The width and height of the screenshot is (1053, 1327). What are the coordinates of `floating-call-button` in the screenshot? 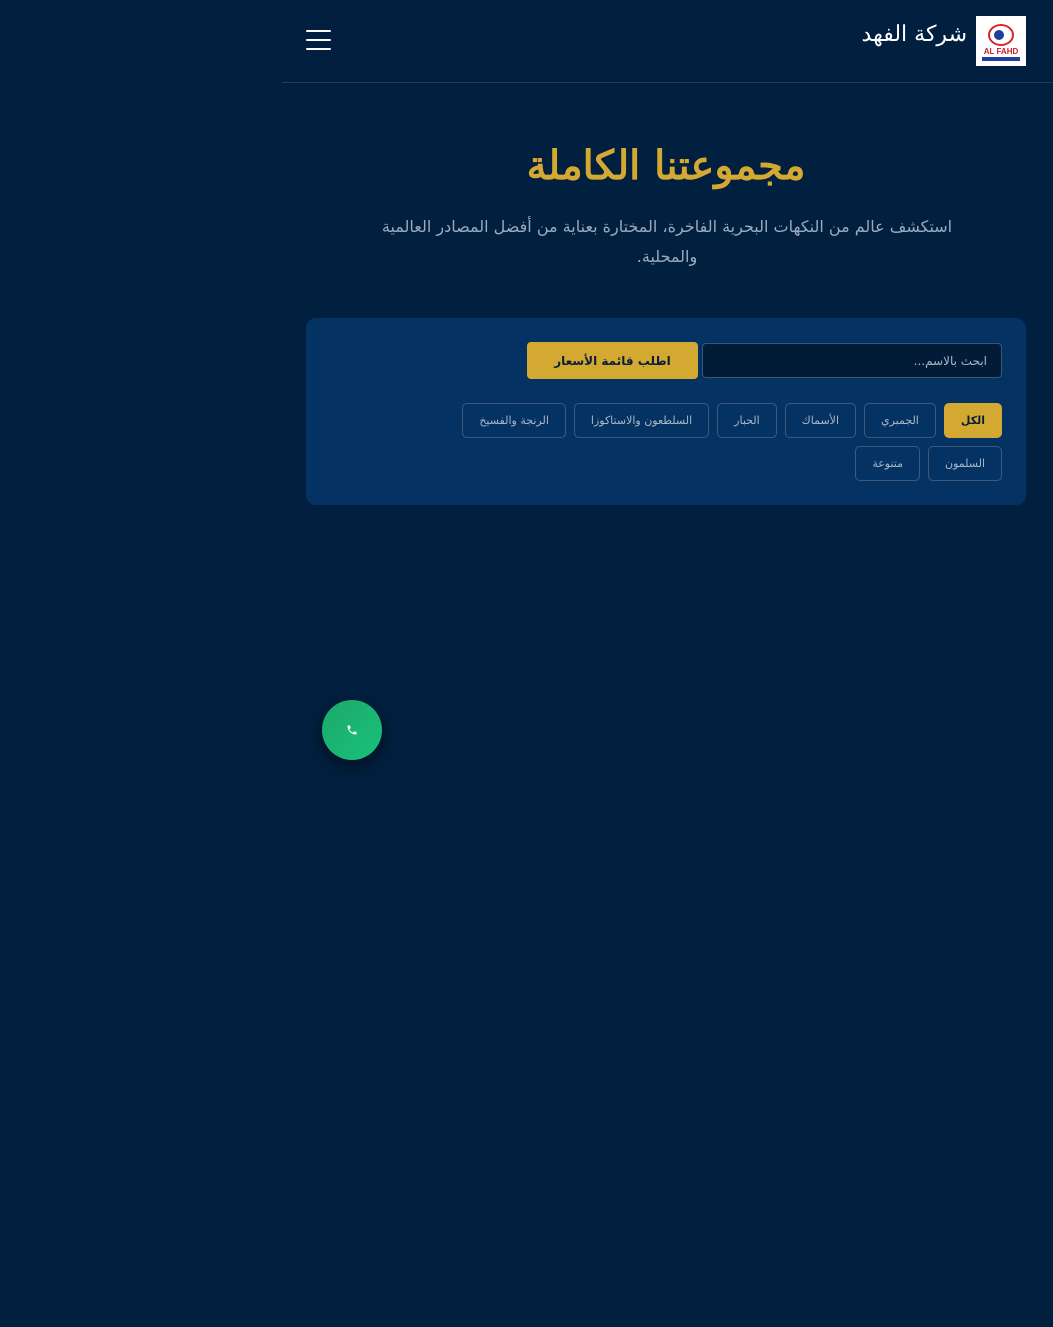 It's located at (352, 730).